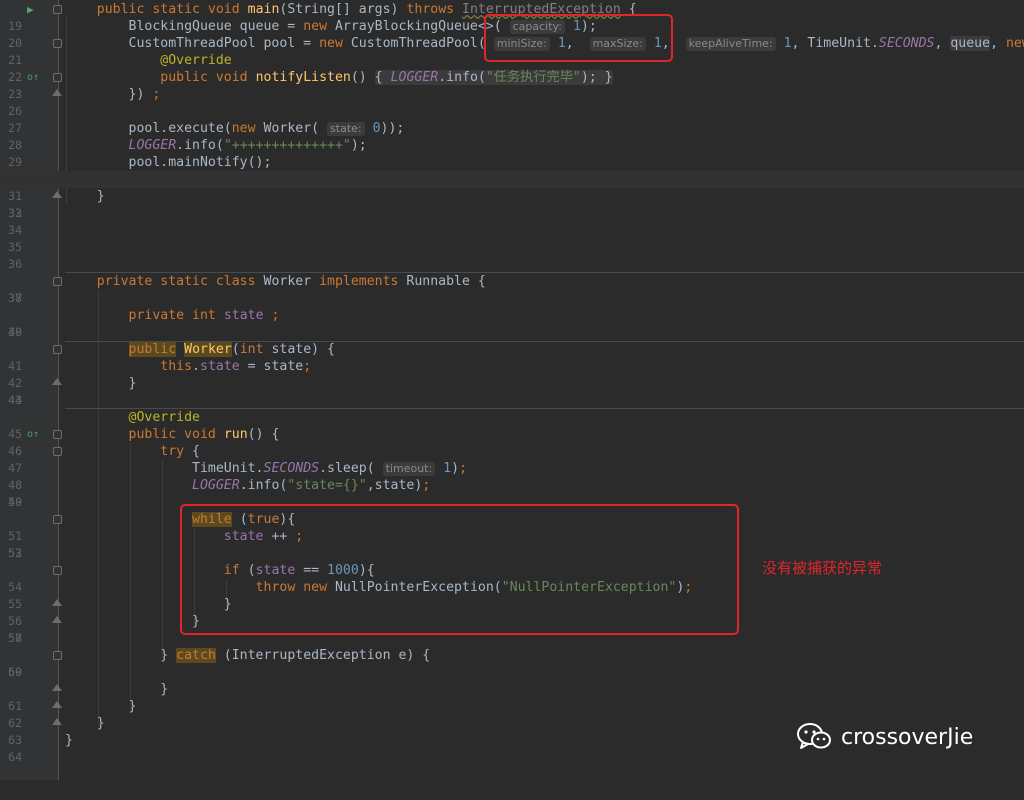  Describe the element at coordinates (512, 247) in the screenshot. I see `code-line: 35` at that location.